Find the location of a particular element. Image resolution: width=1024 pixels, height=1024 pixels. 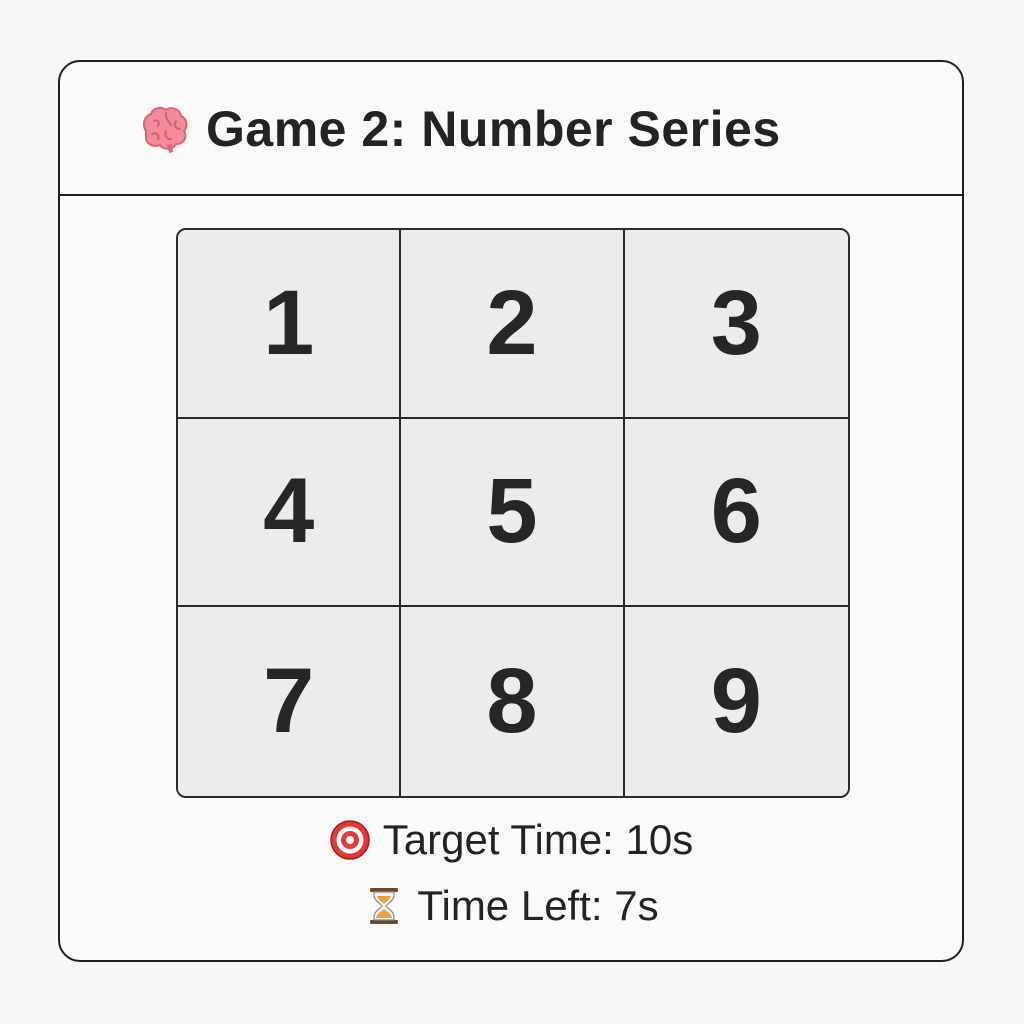

number-cell: 1 is located at coordinates (290, 324).